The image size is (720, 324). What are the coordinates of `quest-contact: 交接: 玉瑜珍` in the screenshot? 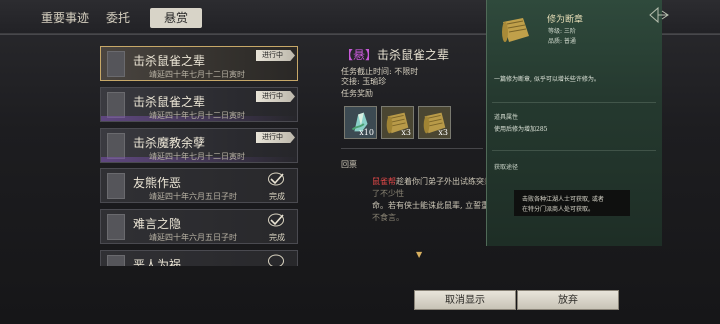 It's located at (364, 81).